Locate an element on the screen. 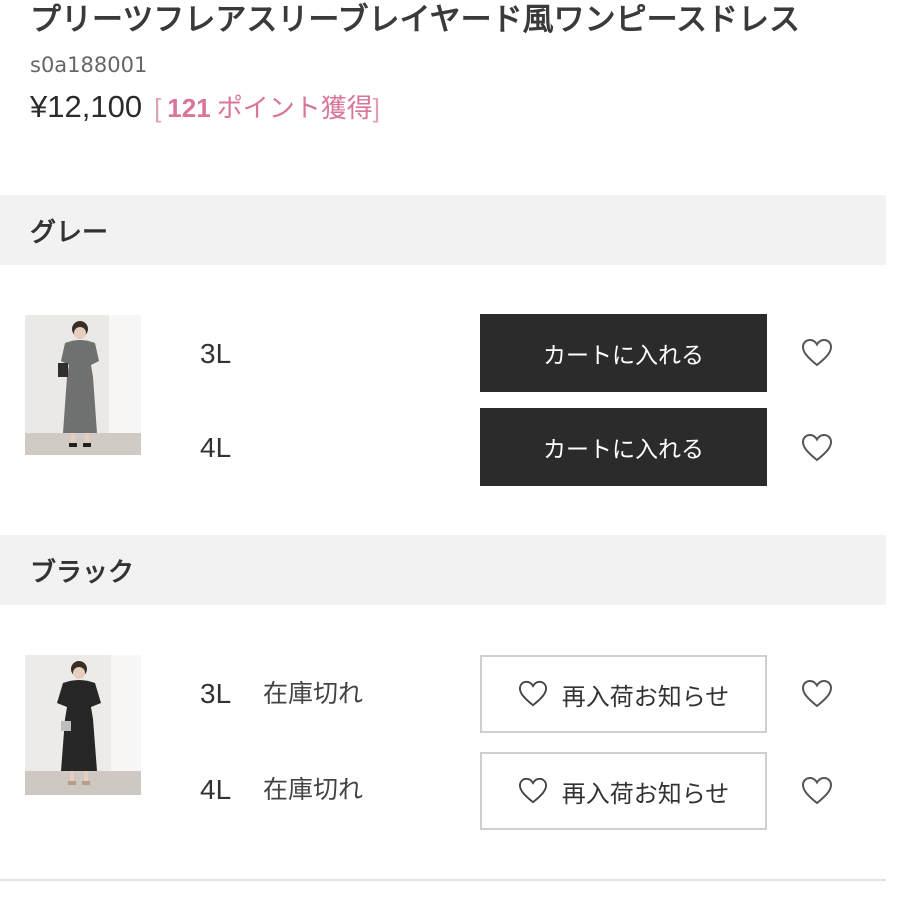 The image size is (900, 900). divider is located at coordinates (443, 880).